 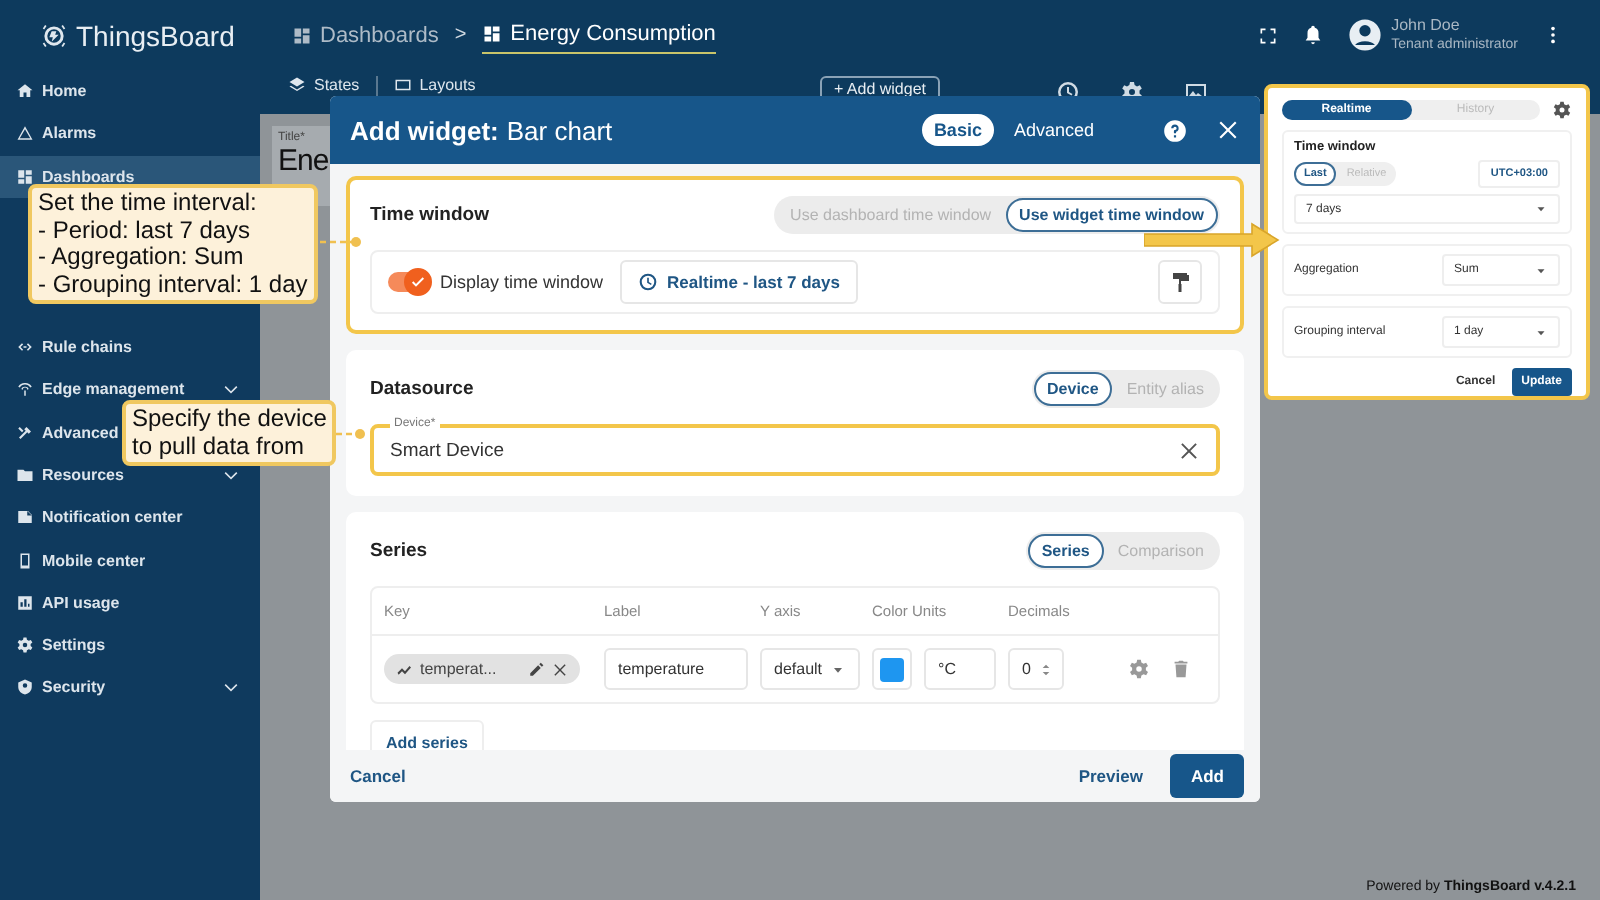 What do you see at coordinates (559, 130) in the screenshot?
I see `widget-type: Bar chart` at bounding box center [559, 130].